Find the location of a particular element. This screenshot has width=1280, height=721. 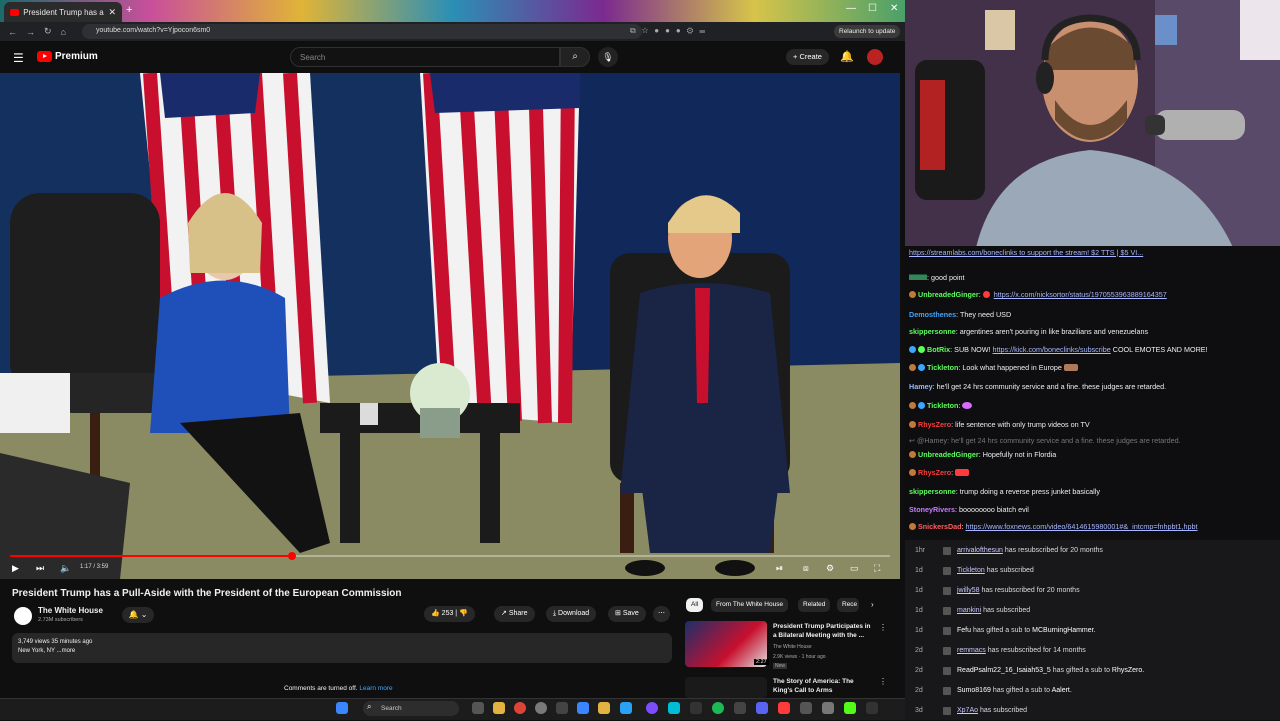

fullscreen-icon: ⛶ is located at coordinates (877, 568).